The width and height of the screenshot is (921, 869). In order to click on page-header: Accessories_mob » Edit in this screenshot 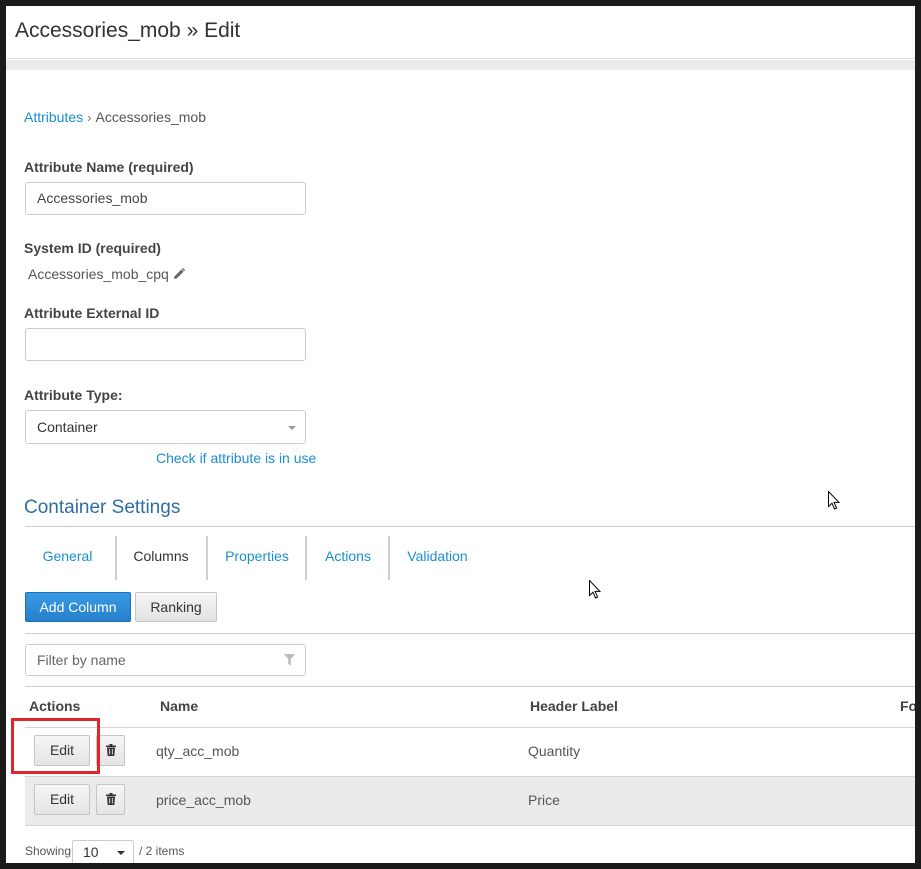, I will do `click(460, 32)`.